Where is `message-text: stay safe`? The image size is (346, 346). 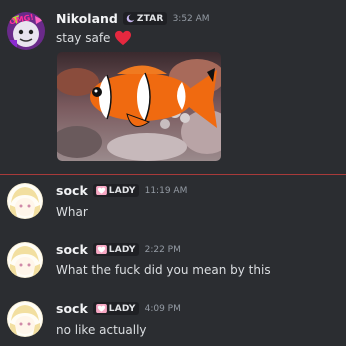
message-text: stay safe is located at coordinates (94, 38).